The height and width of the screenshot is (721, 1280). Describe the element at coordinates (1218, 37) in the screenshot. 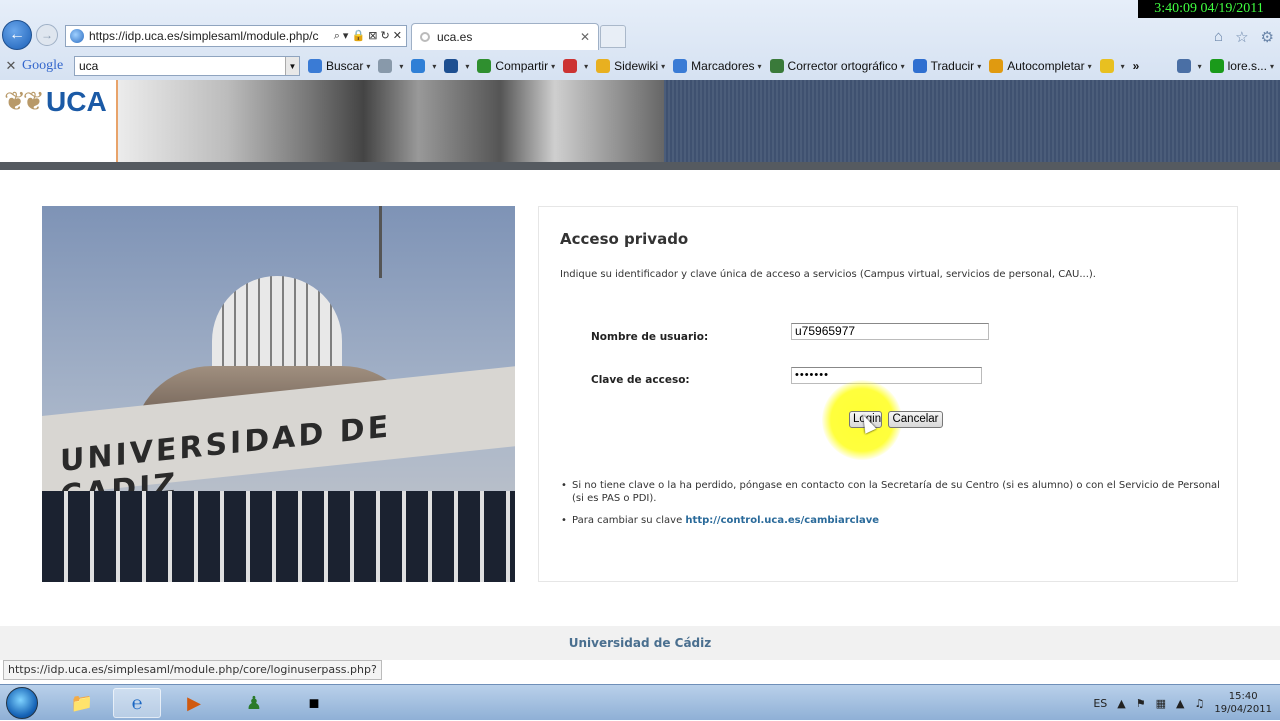

I see `home-icon: ⌂` at that location.